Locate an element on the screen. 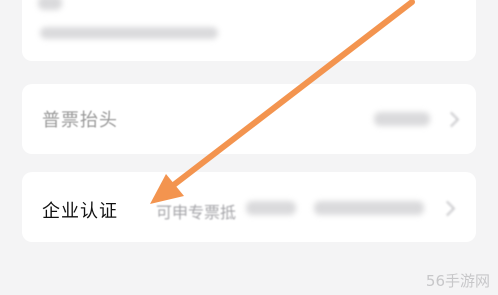 This screenshot has height=295, width=498. watermark: 56手游网 is located at coordinates (457, 281).